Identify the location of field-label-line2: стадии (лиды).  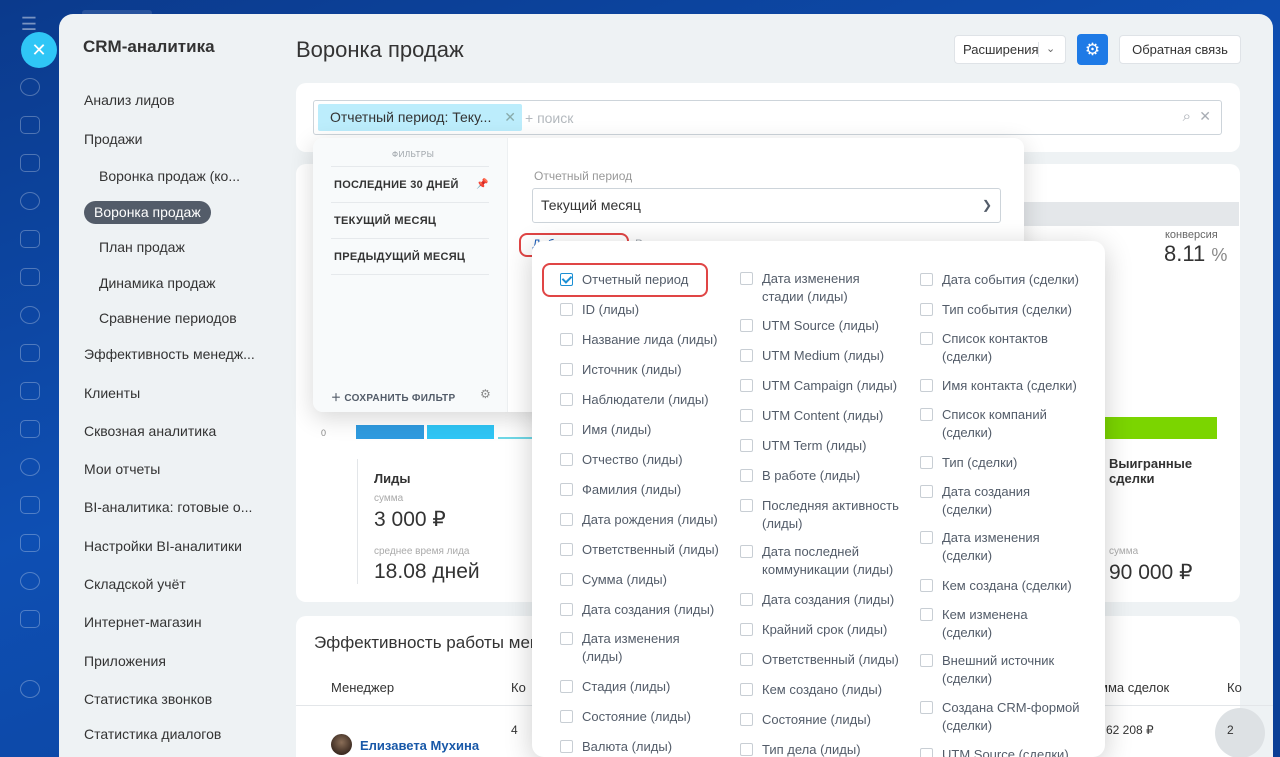
(805, 296).